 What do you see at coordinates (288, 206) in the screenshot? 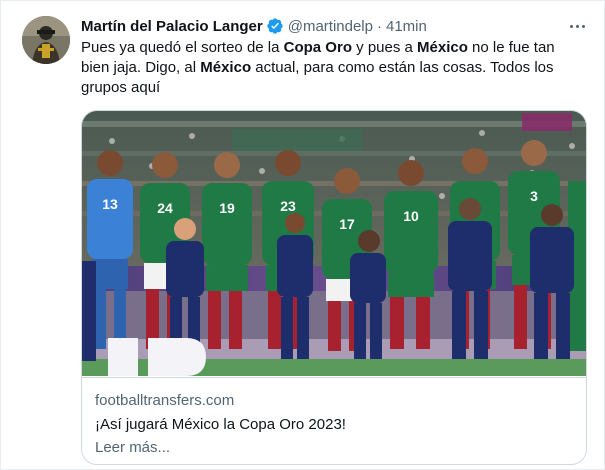
I see `jersey-number: 23` at bounding box center [288, 206].